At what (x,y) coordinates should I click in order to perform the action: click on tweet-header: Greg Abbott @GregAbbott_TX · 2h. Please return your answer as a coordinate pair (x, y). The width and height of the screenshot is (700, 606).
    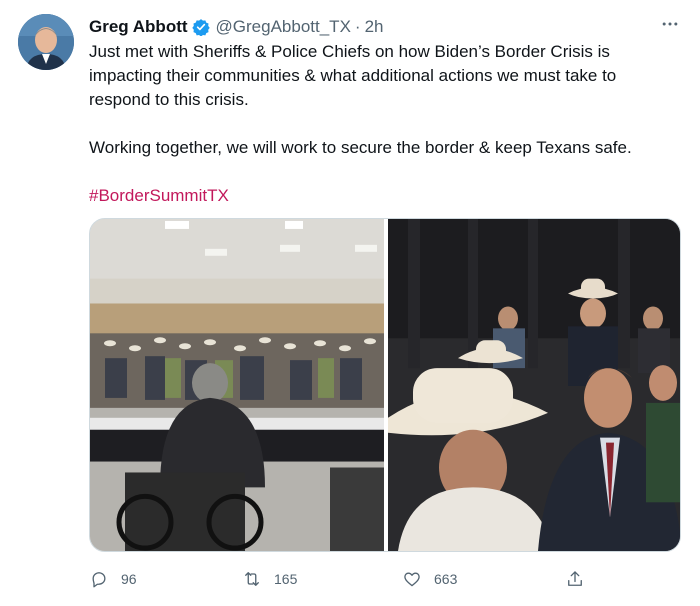
    Looking at the image, I should click on (236, 27).